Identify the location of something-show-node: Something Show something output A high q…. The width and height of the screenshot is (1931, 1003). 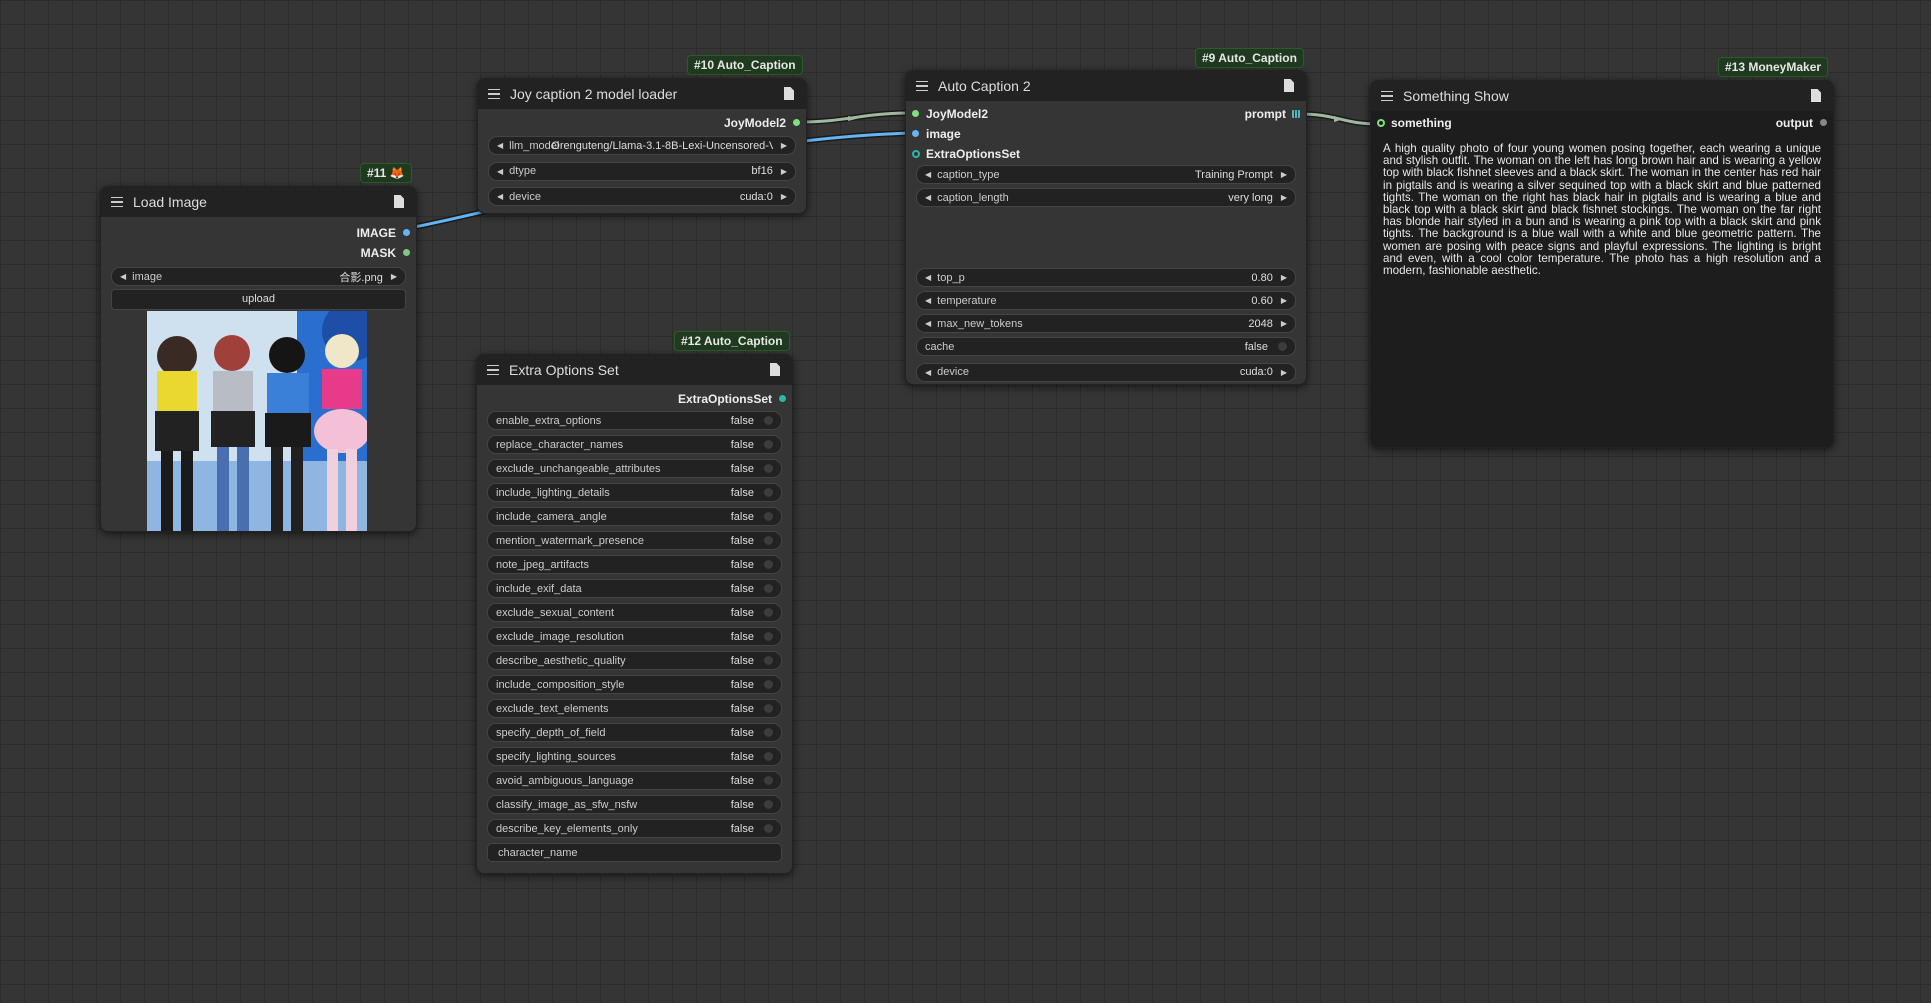
(1602, 264).